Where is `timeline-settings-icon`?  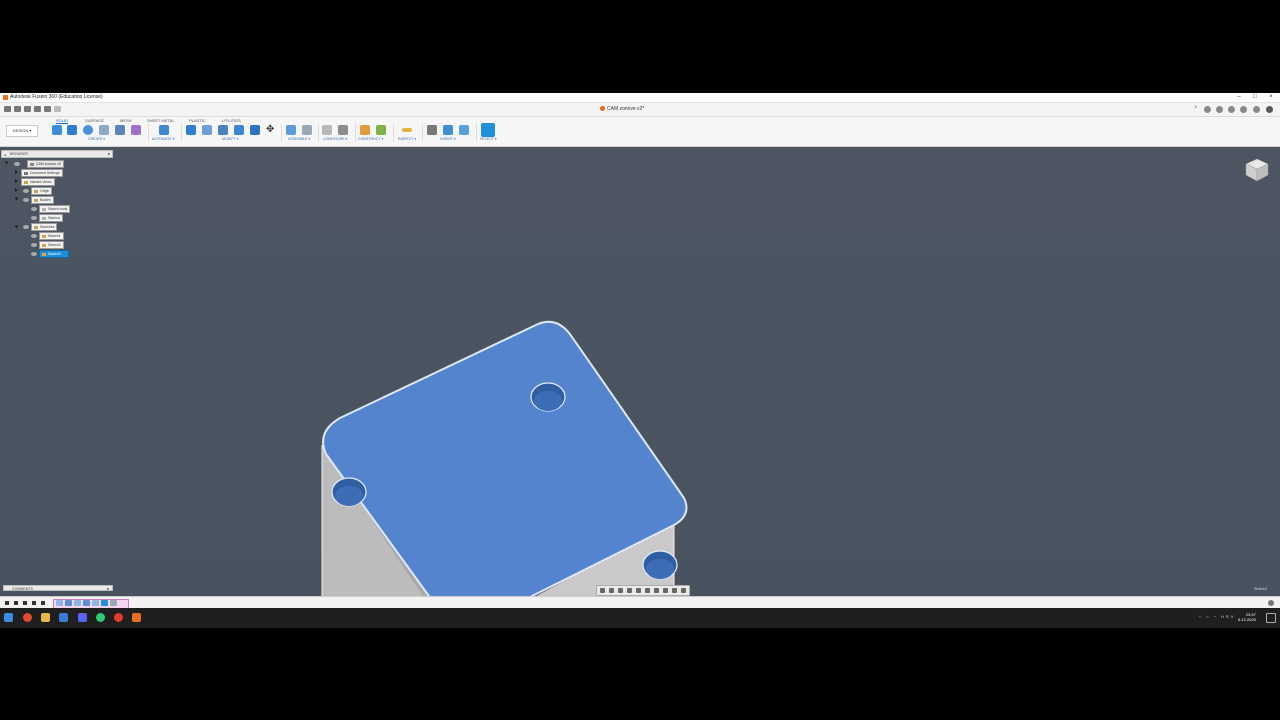 timeline-settings-icon is located at coordinates (1271, 603).